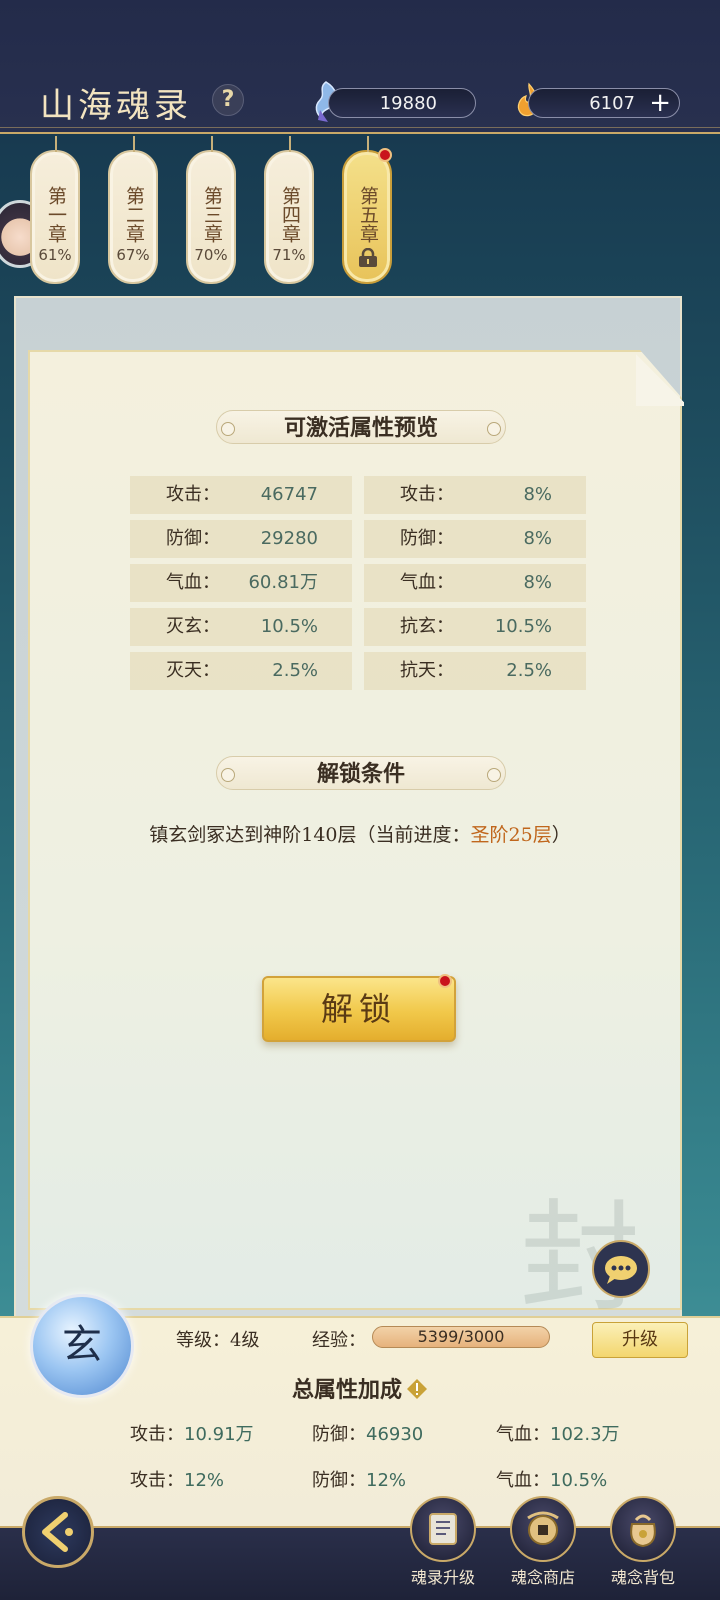 Image resolution: width=720 pixels, height=1600 pixels. Describe the element at coordinates (211, 210) in the screenshot. I see `tab-chapter-3: 第三章 70%` at that location.